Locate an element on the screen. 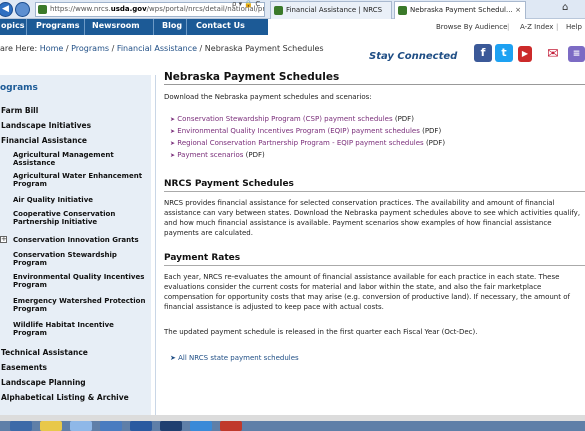 The width and height of the screenshot is (585, 431). link-payment-scenarios: ➤ Payment scenarios (PDF) is located at coordinates (217, 155).